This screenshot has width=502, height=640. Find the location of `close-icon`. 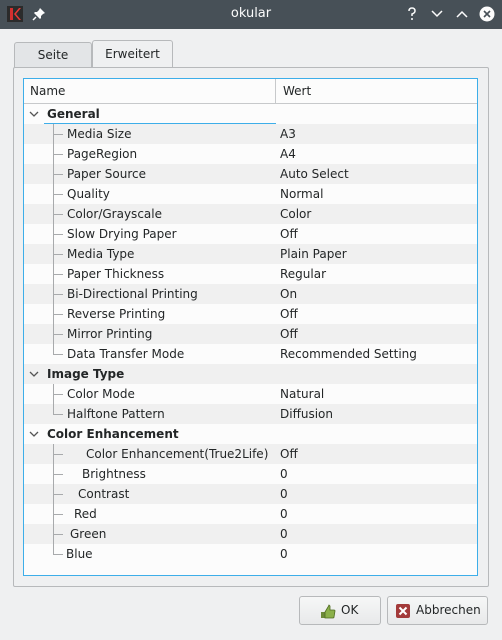

close-icon is located at coordinates (487, 14).